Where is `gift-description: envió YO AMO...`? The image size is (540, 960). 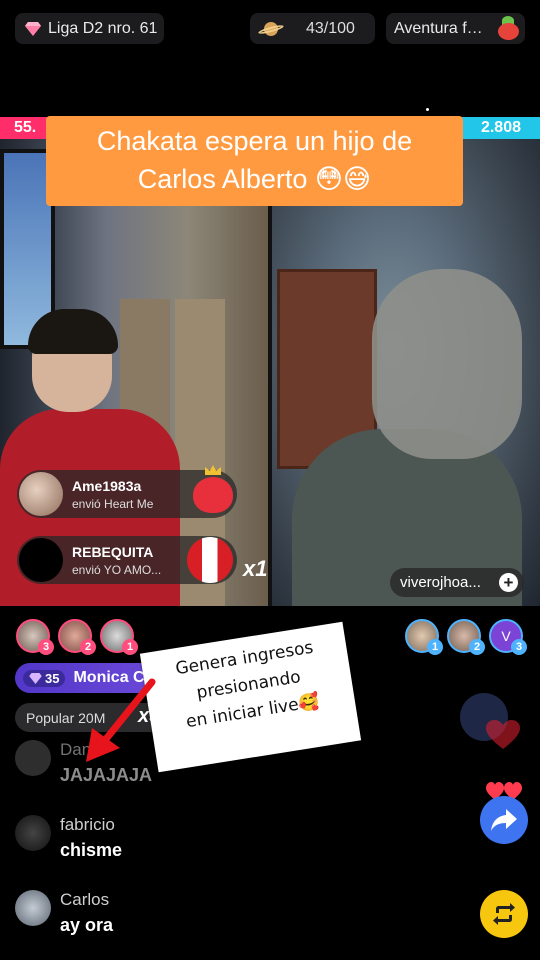 gift-description: envió YO AMO... is located at coordinates (117, 569).